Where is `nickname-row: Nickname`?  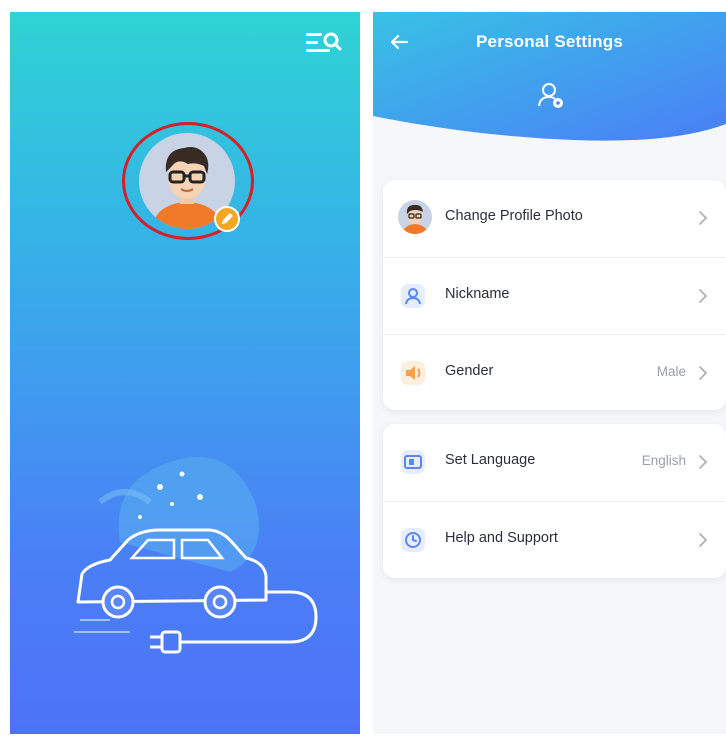
nickname-row: Nickname is located at coordinates (554, 295).